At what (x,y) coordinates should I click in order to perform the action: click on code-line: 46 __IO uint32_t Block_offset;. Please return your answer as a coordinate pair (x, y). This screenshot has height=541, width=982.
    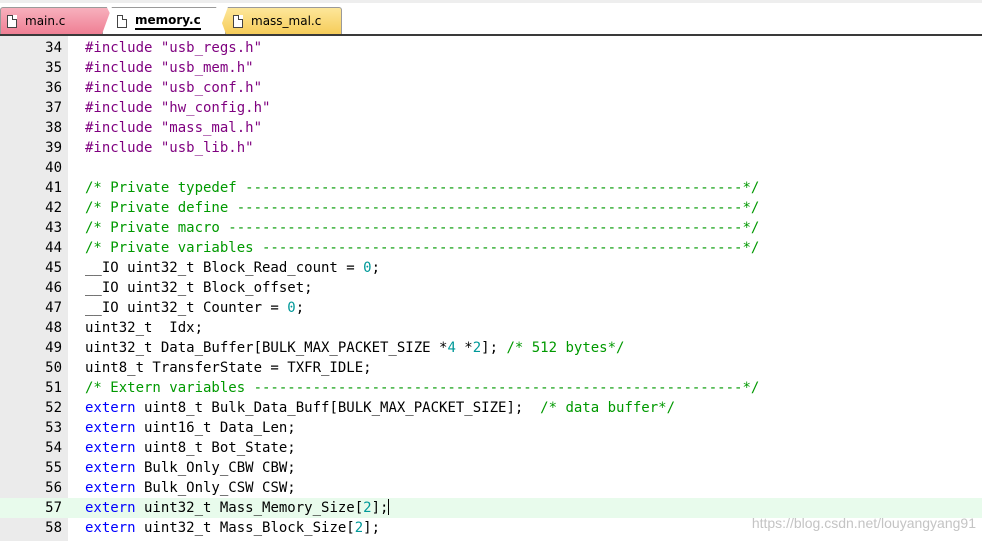
    Looking at the image, I should click on (491, 288).